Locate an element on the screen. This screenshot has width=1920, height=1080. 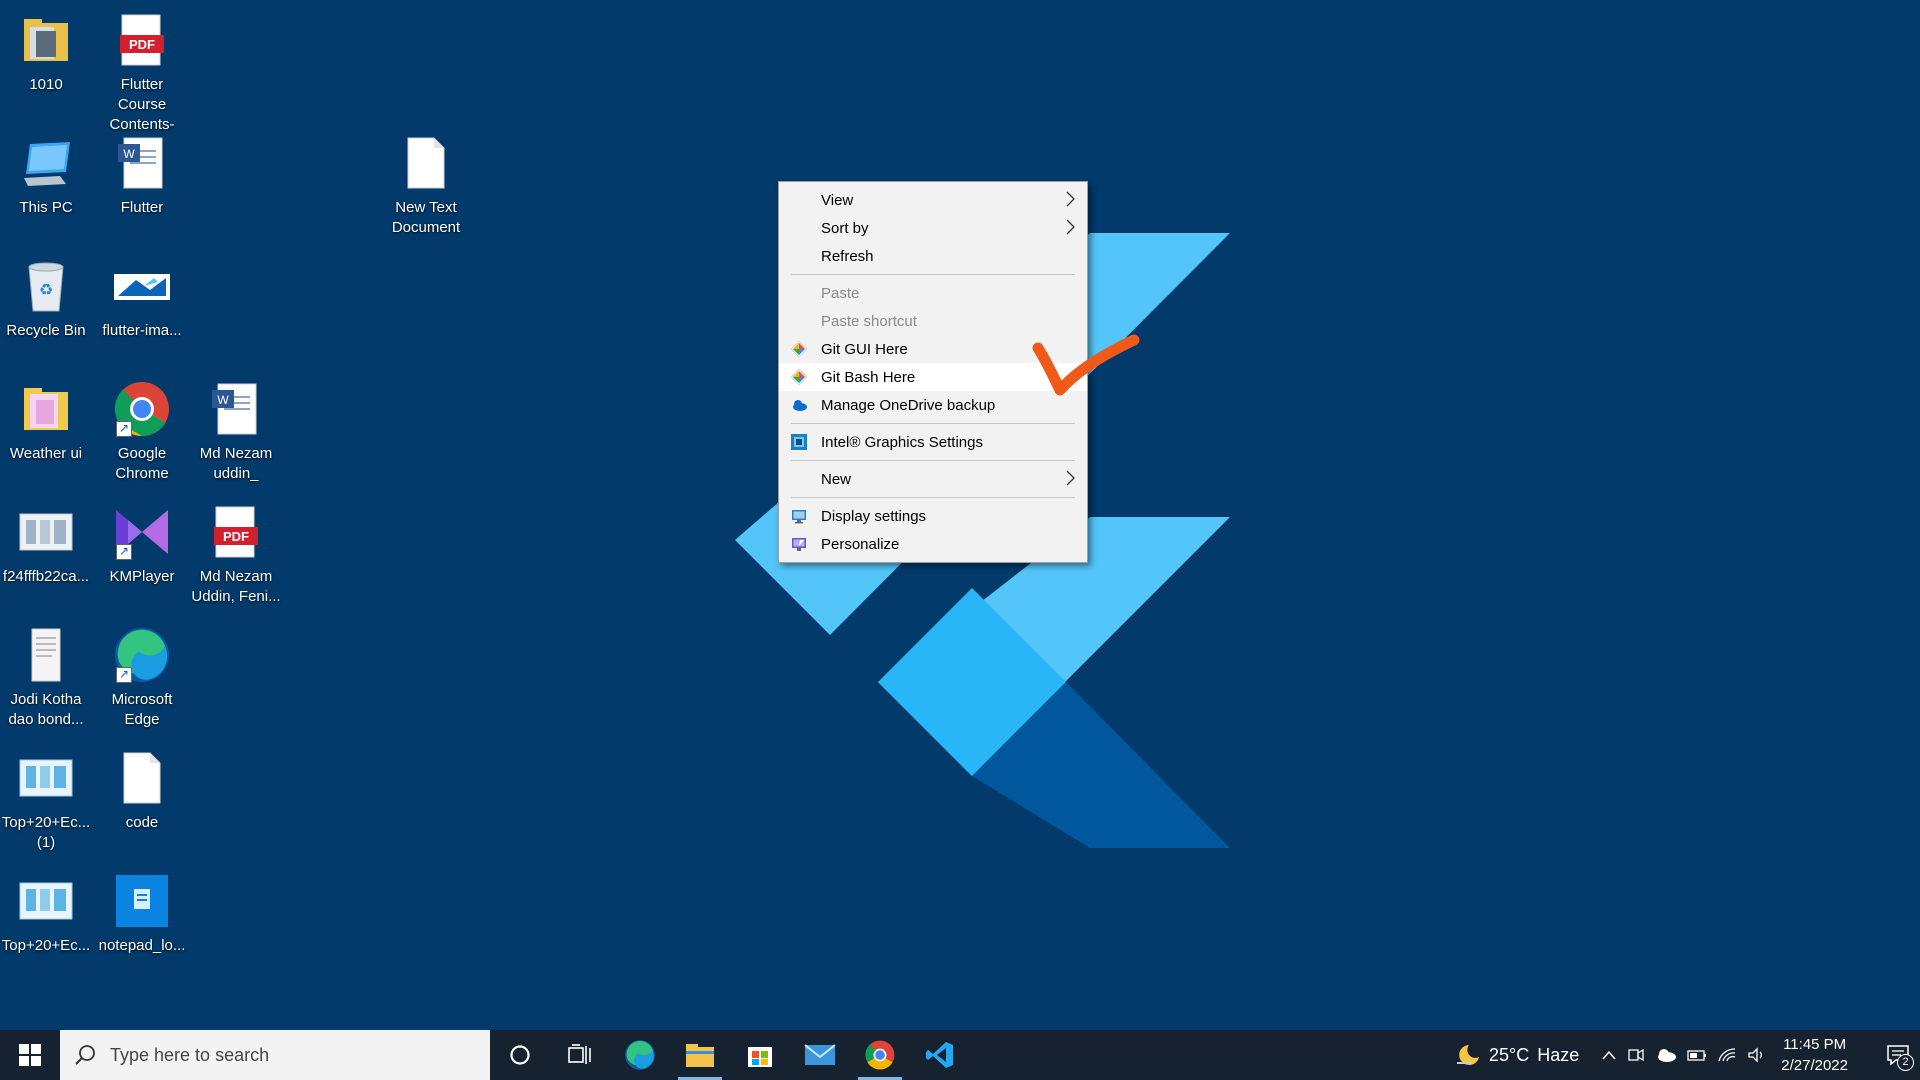
menu-item-label: Refresh is located at coordinates (847, 256).